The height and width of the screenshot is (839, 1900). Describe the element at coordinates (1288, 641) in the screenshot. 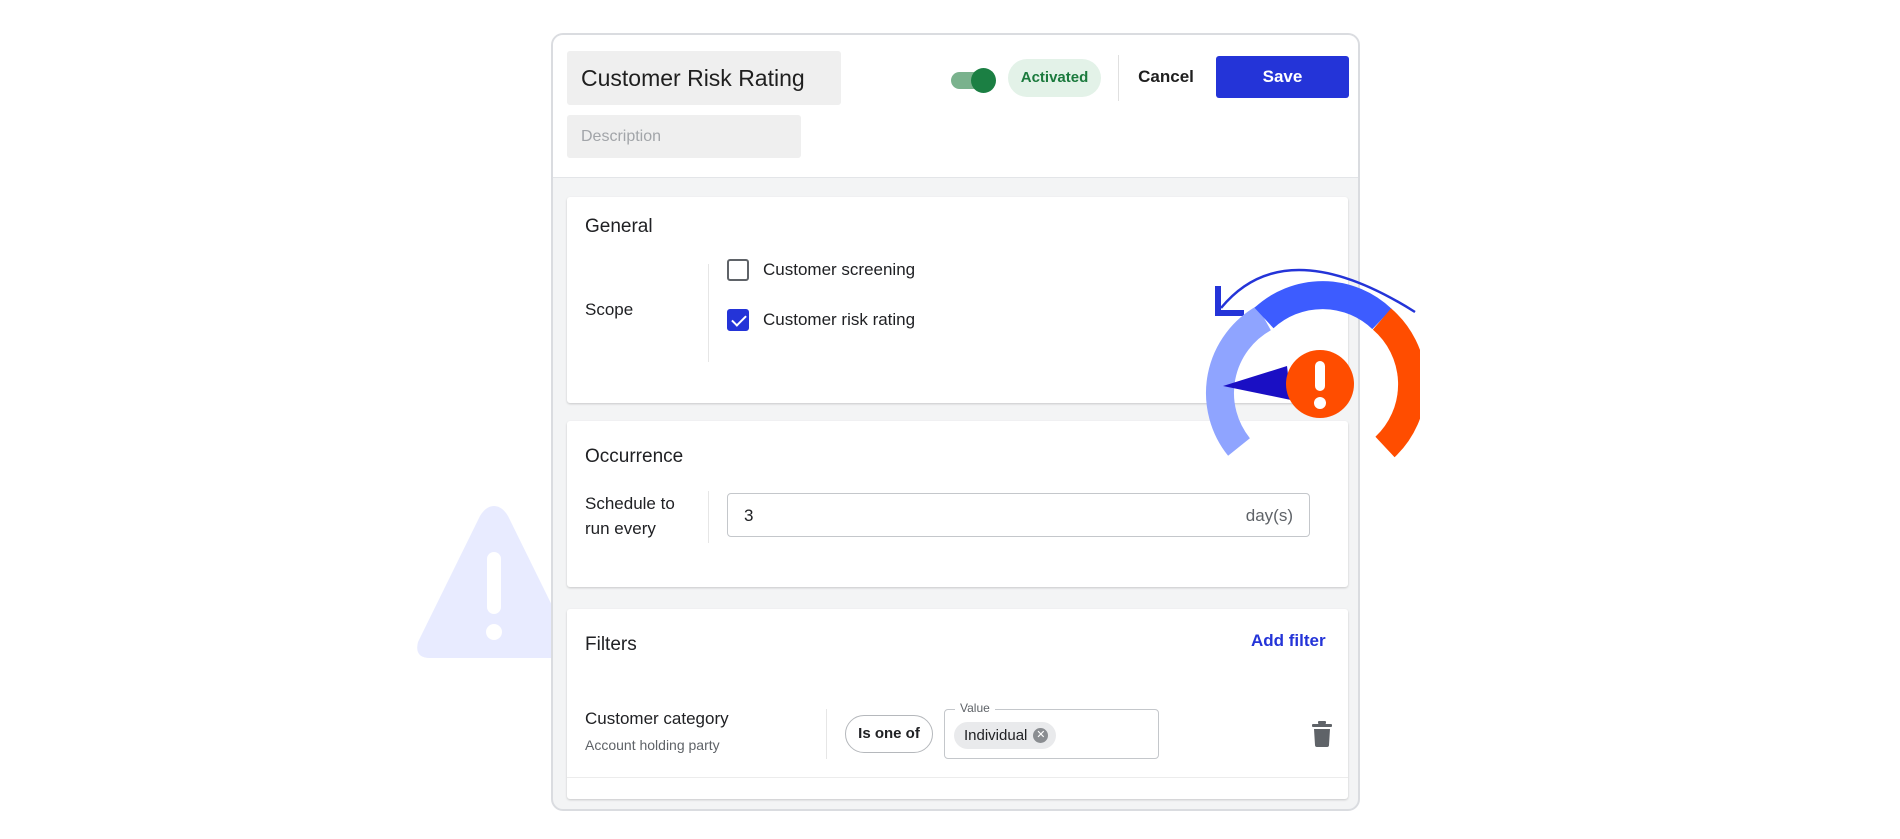

I see `add-filter-button: Add filter` at that location.